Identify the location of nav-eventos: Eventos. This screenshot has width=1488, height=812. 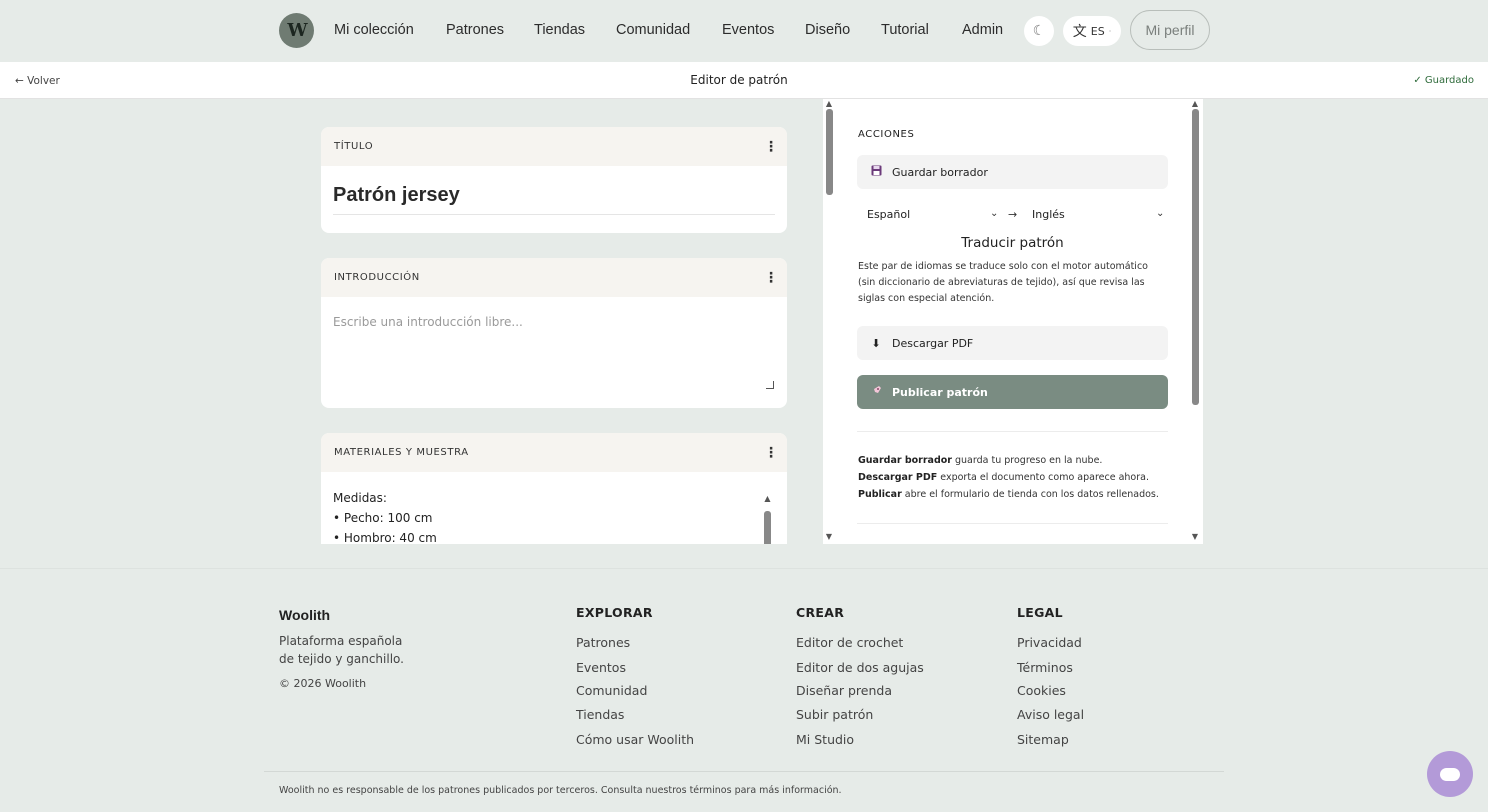
(748, 30).